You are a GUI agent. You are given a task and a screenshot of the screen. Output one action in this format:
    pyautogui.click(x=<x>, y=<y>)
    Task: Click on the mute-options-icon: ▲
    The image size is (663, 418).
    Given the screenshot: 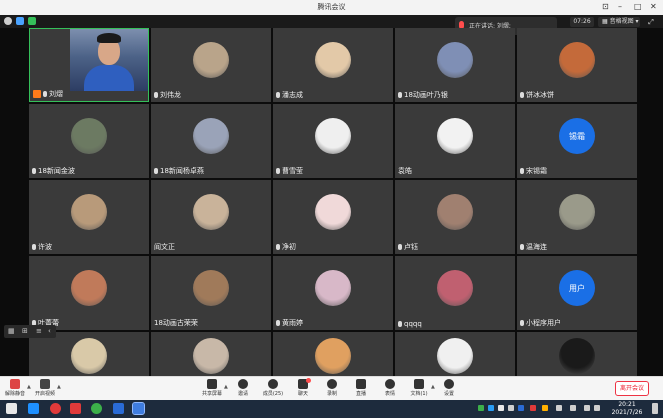 What is the action you would take?
    pyautogui.click(x=29, y=387)
    